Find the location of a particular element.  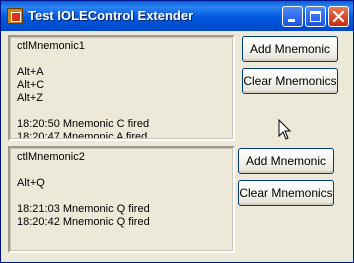

mouse-pointer-icon is located at coordinates (285, 129).